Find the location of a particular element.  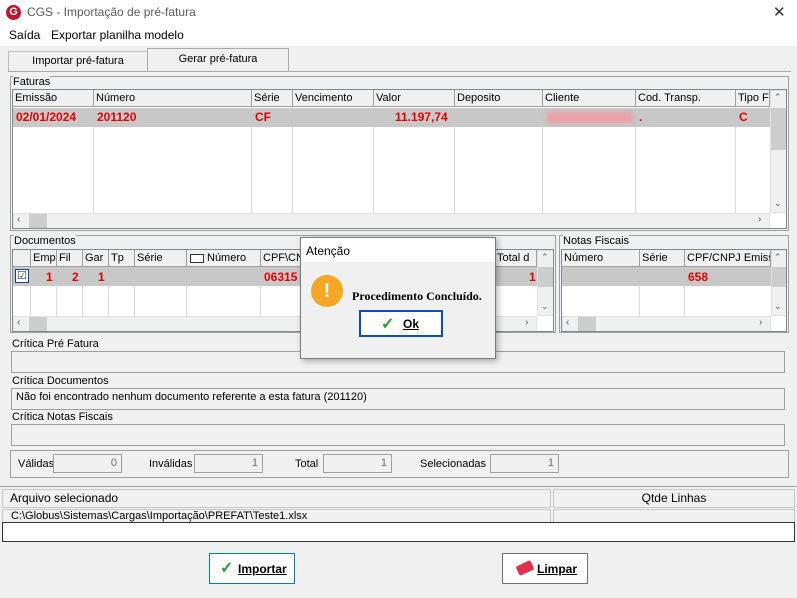

card-icon is located at coordinates (197, 258).